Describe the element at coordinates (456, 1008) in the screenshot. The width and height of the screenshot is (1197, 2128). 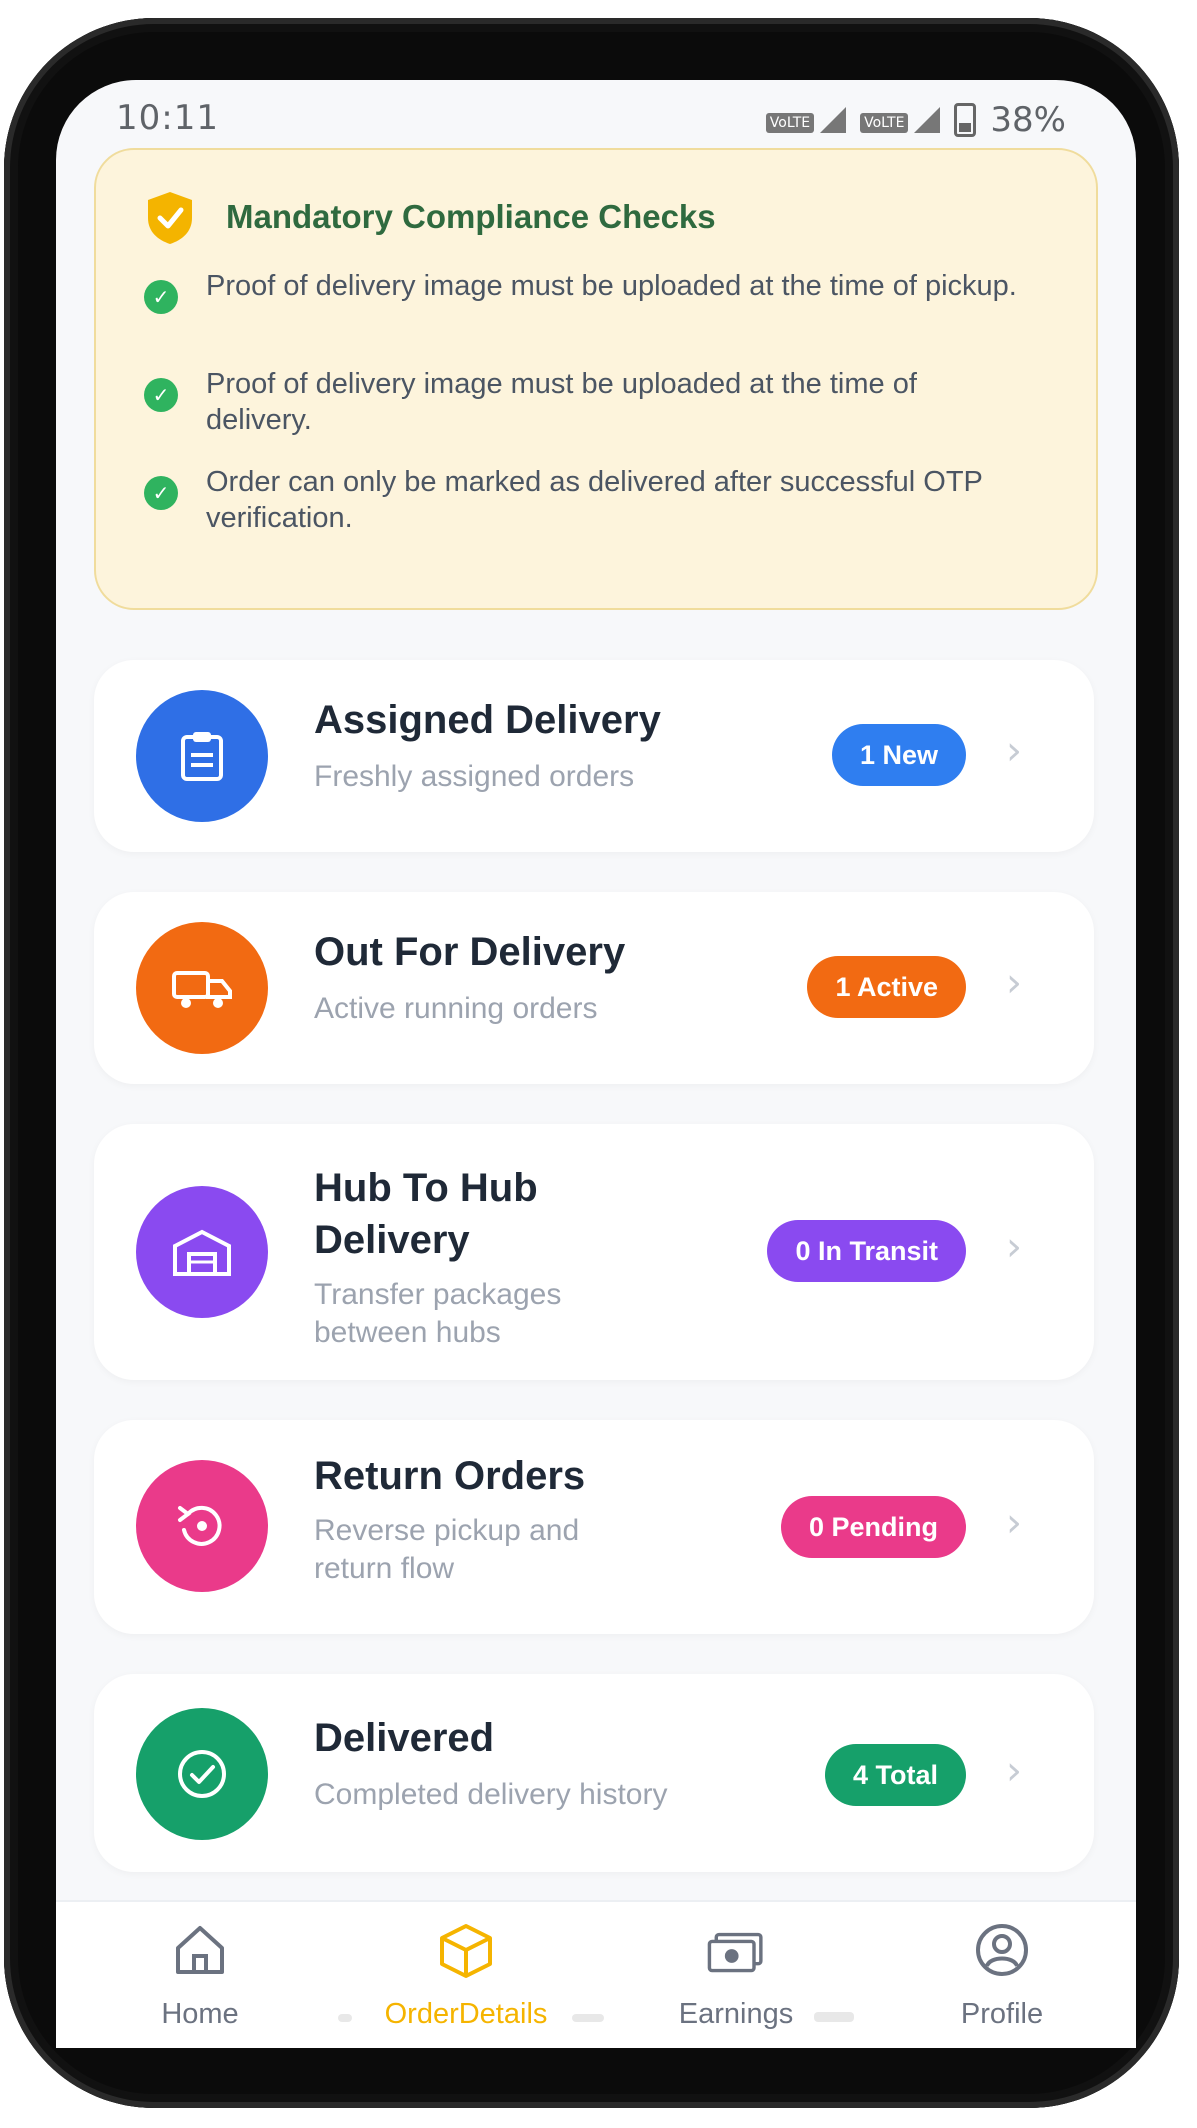
I see `card-subtitle: Active running orders` at that location.